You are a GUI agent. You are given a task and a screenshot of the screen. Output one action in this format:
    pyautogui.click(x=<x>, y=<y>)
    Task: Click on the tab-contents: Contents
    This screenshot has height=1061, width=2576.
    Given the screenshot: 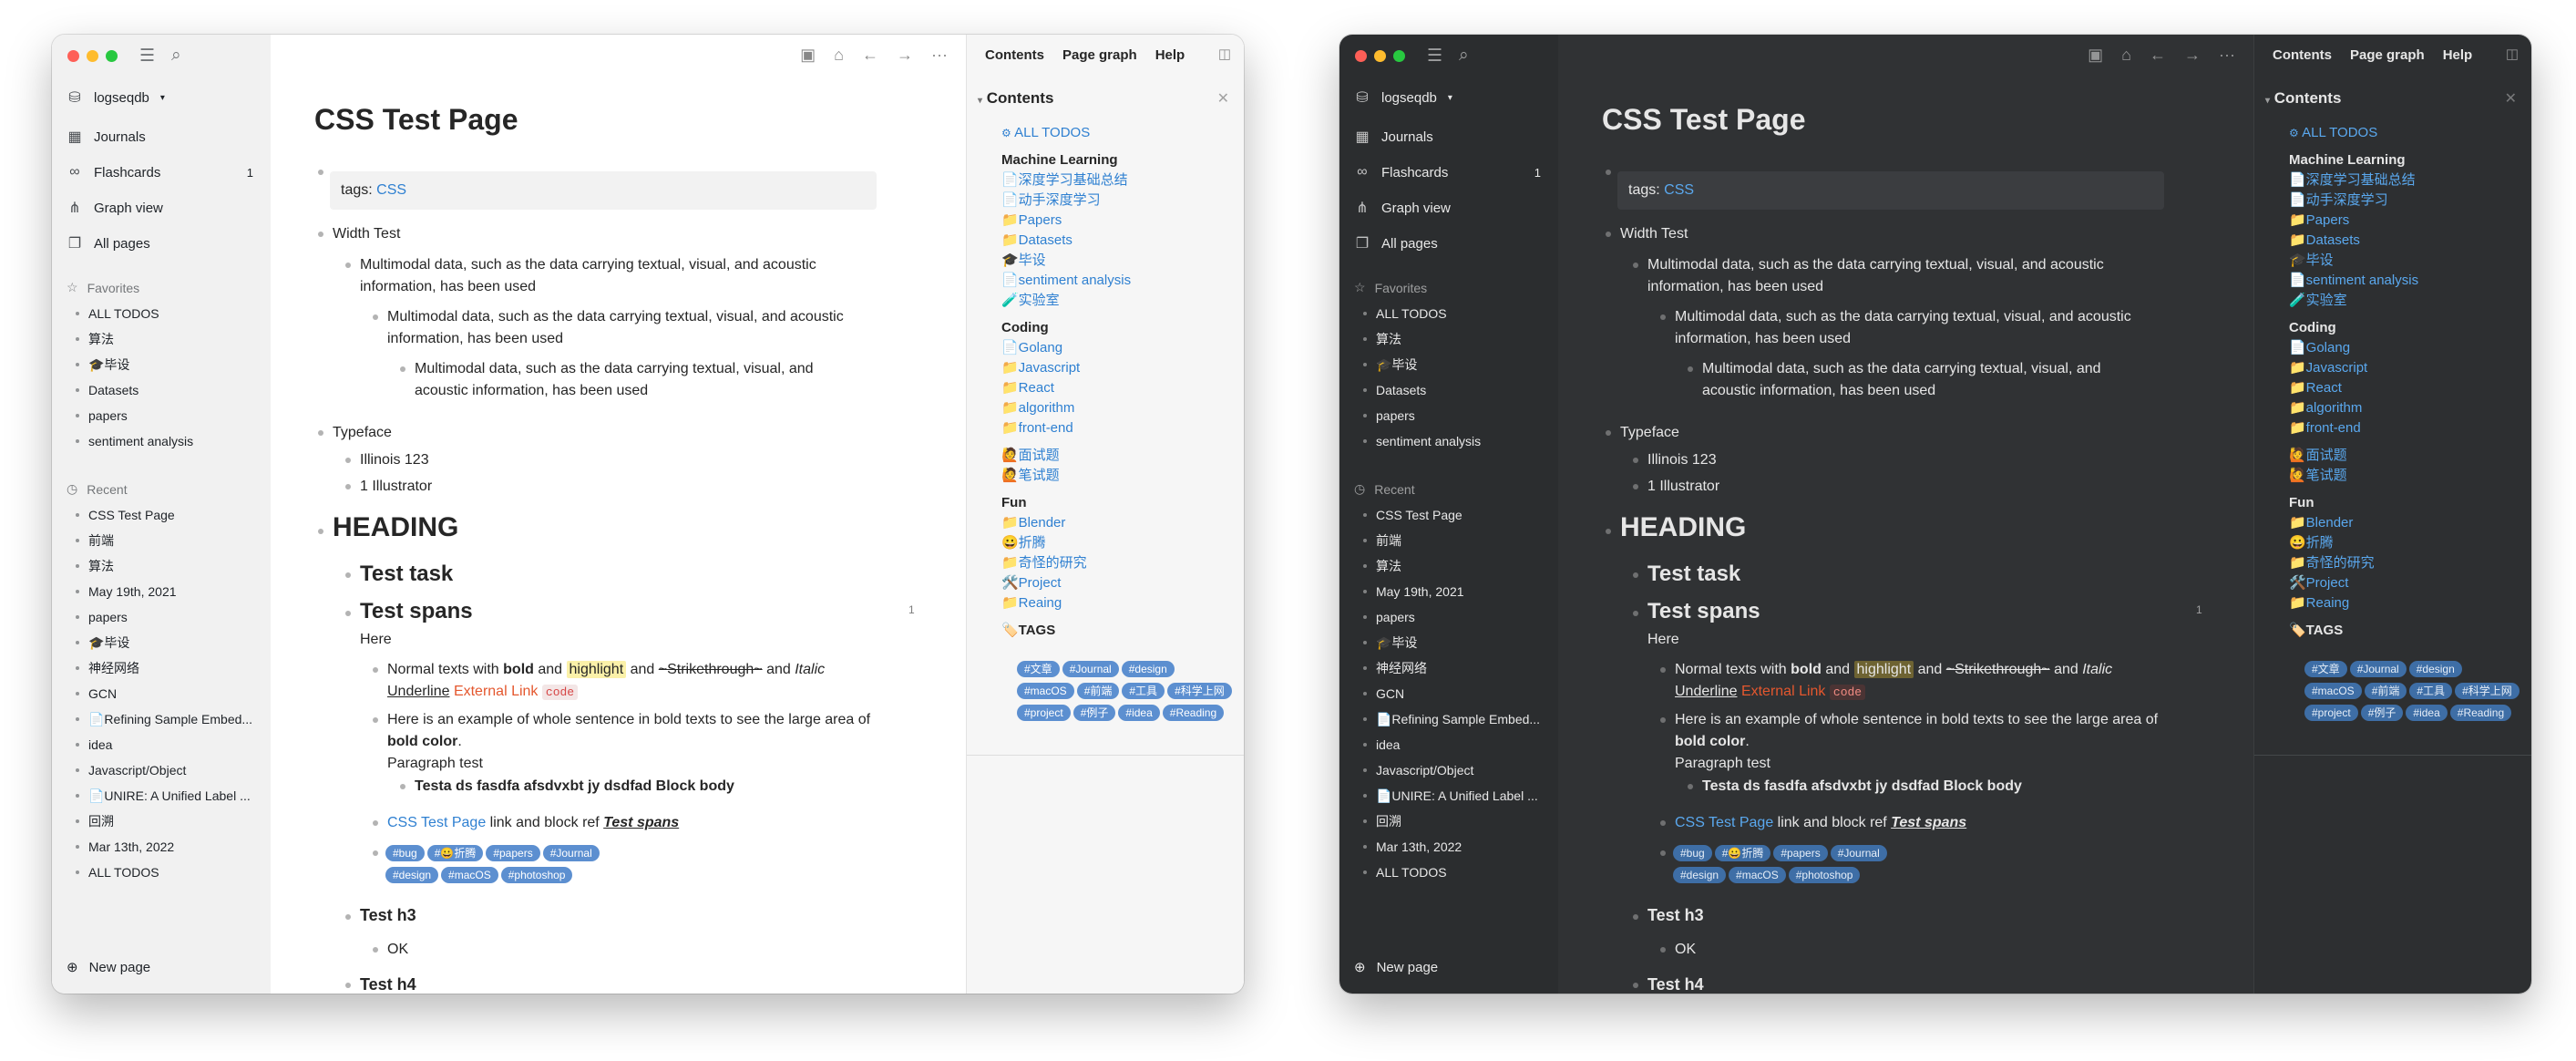 What is the action you would take?
    pyautogui.click(x=2302, y=55)
    